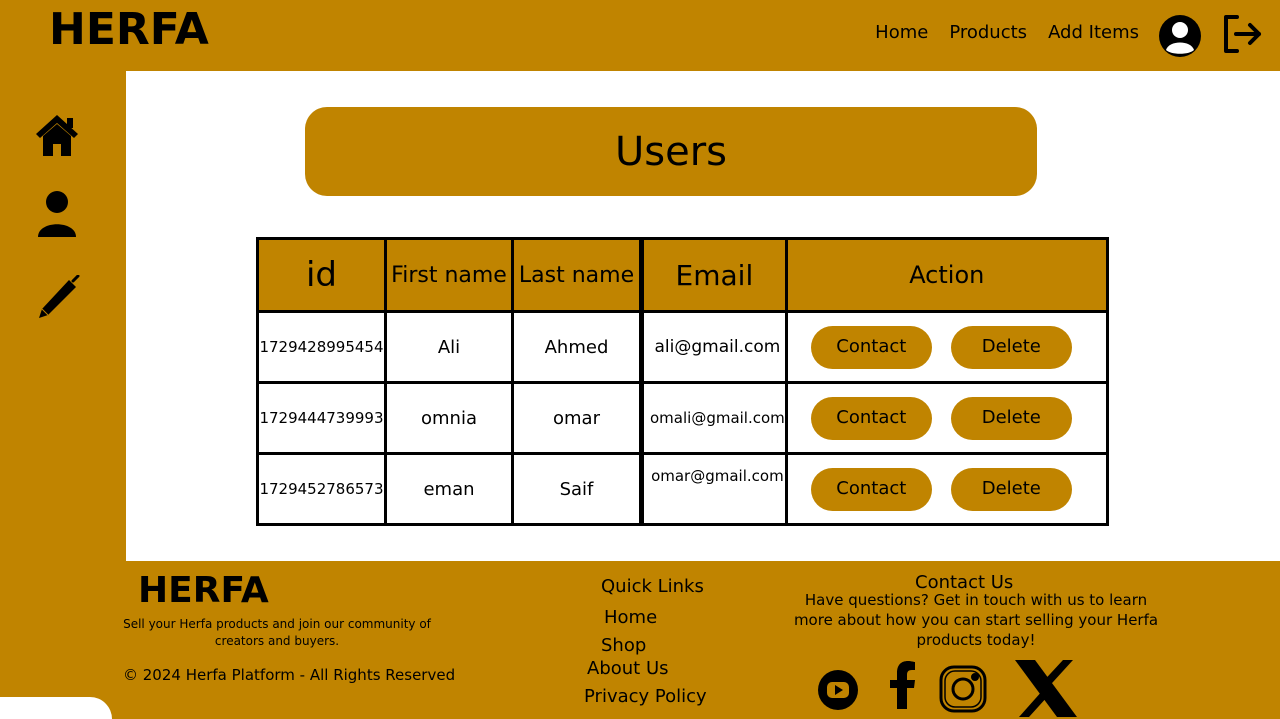 This screenshot has height=719, width=1280. I want to click on column-header-action: Action, so click(946, 275).